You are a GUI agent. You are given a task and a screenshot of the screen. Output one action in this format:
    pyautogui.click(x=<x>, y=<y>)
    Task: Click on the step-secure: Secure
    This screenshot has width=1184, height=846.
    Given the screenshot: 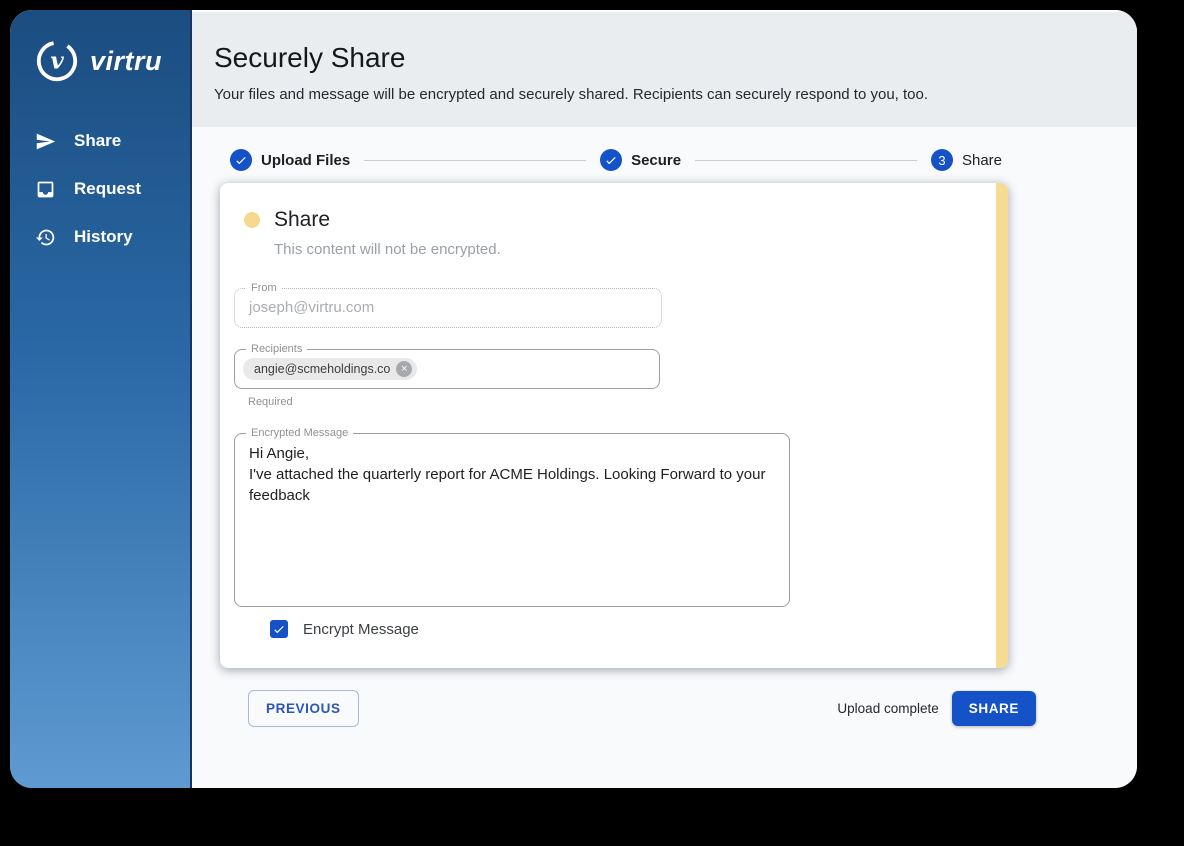 What is the action you would take?
    pyautogui.click(x=640, y=160)
    